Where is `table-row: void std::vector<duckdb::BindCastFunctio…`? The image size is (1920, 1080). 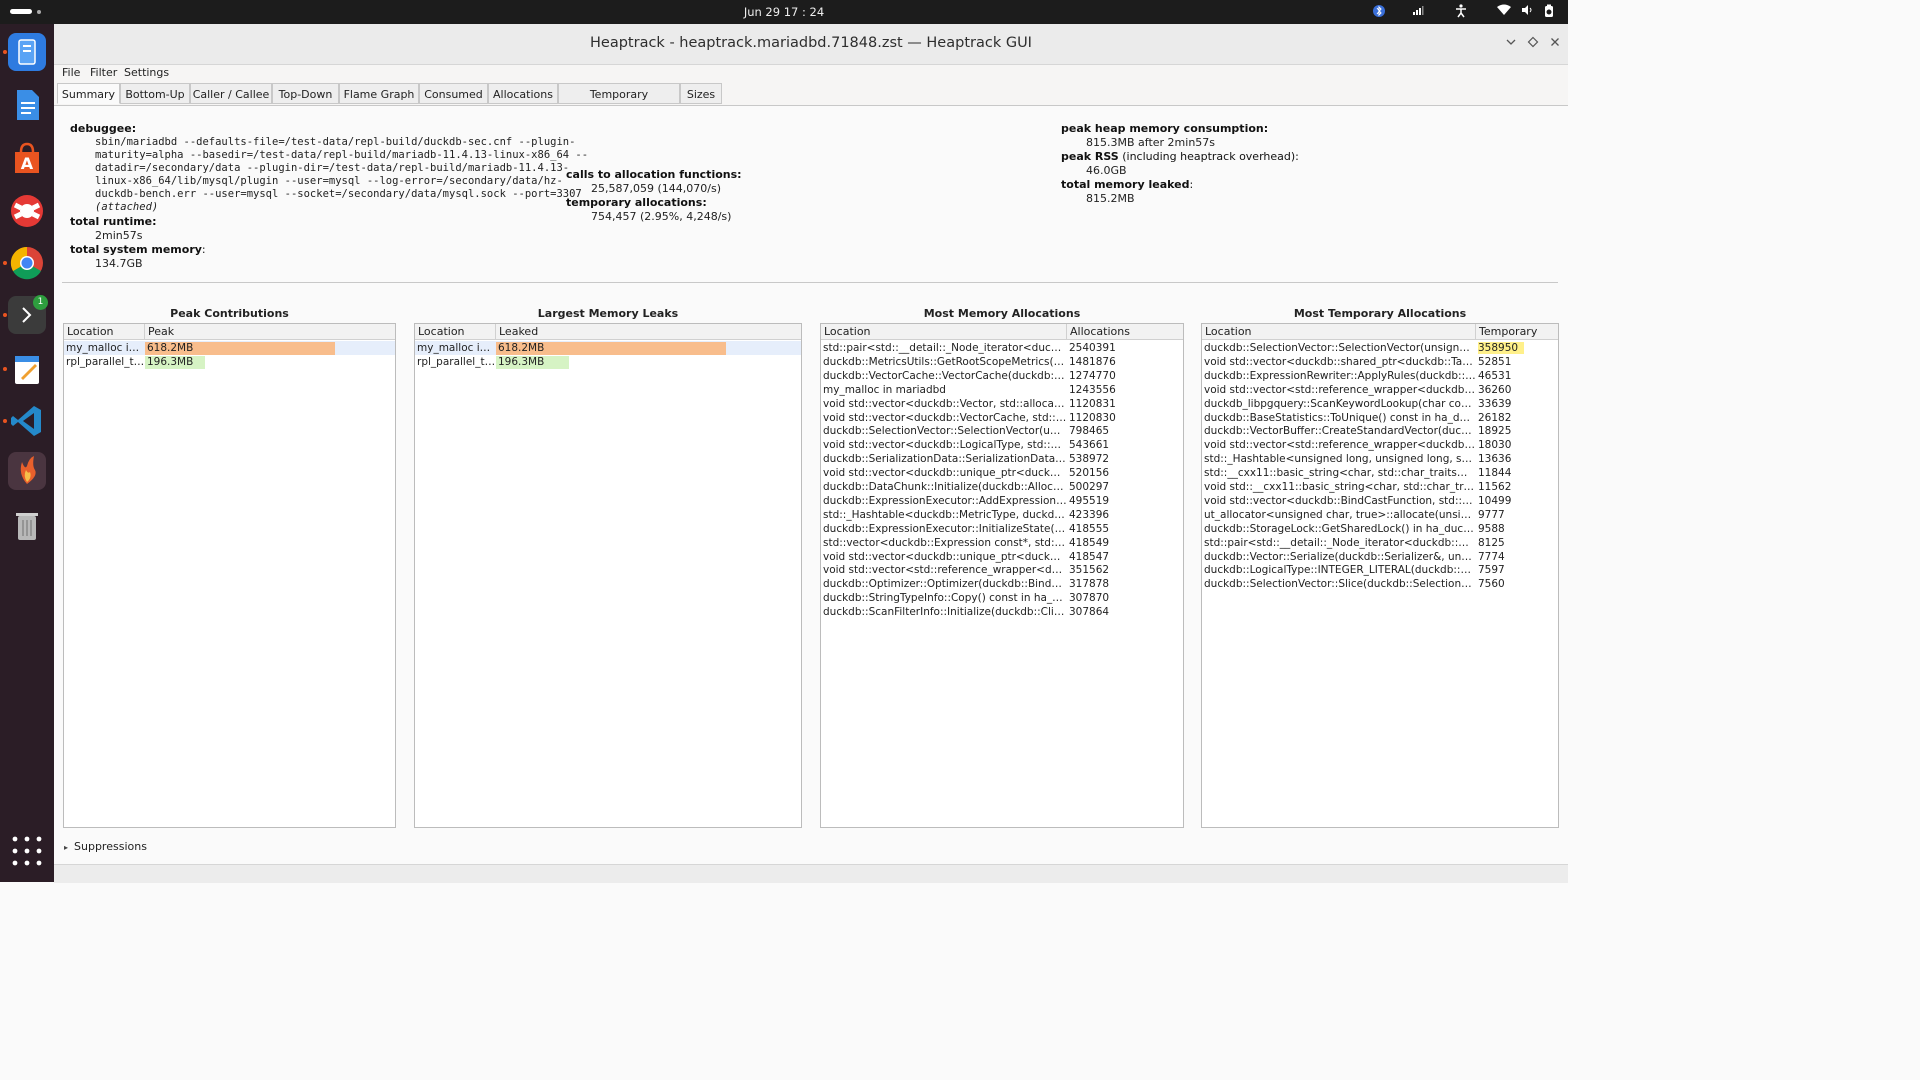 table-row: void std::vector<duckdb::BindCastFunctio… is located at coordinates (1380, 501).